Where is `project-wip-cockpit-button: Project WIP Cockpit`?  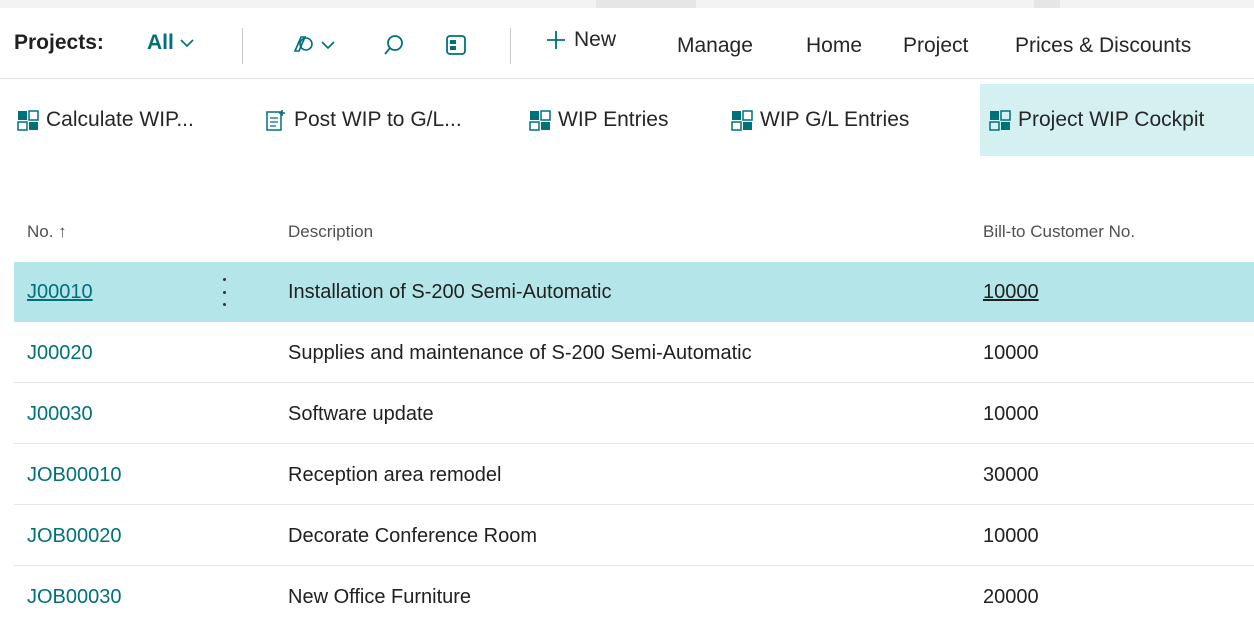 project-wip-cockpit-button: Project WIP Cockpit is located at coordinates (1117, 120).